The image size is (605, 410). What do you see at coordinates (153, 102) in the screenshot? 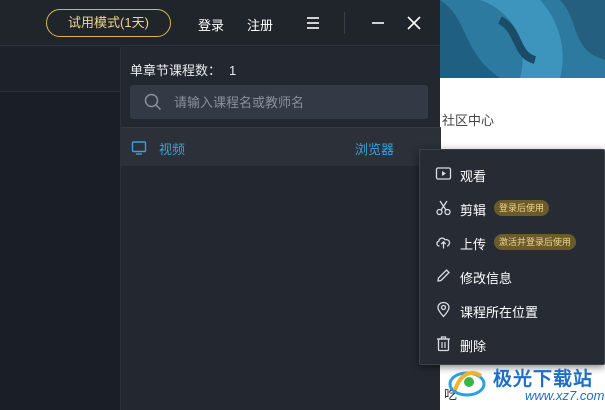
I see `search-icon` at bounding box center [153, 102].